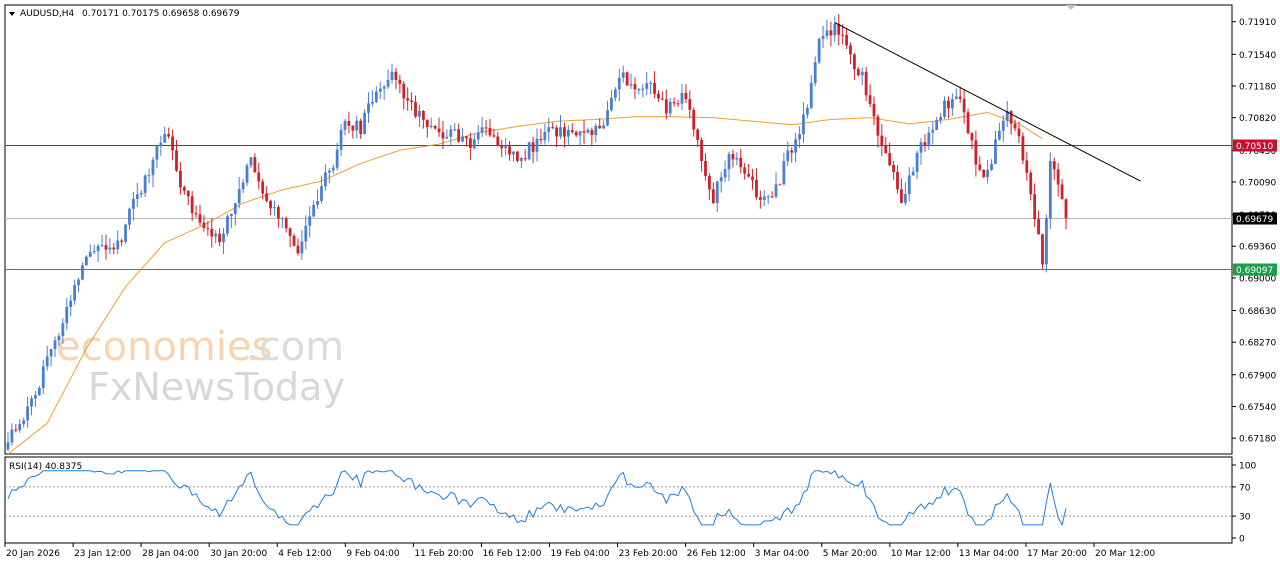 The image size is (1280, 567). Describe the element at coordinates (1257, 376) in the screenshot. I see `price-tick-label: 0.67900` at that location.